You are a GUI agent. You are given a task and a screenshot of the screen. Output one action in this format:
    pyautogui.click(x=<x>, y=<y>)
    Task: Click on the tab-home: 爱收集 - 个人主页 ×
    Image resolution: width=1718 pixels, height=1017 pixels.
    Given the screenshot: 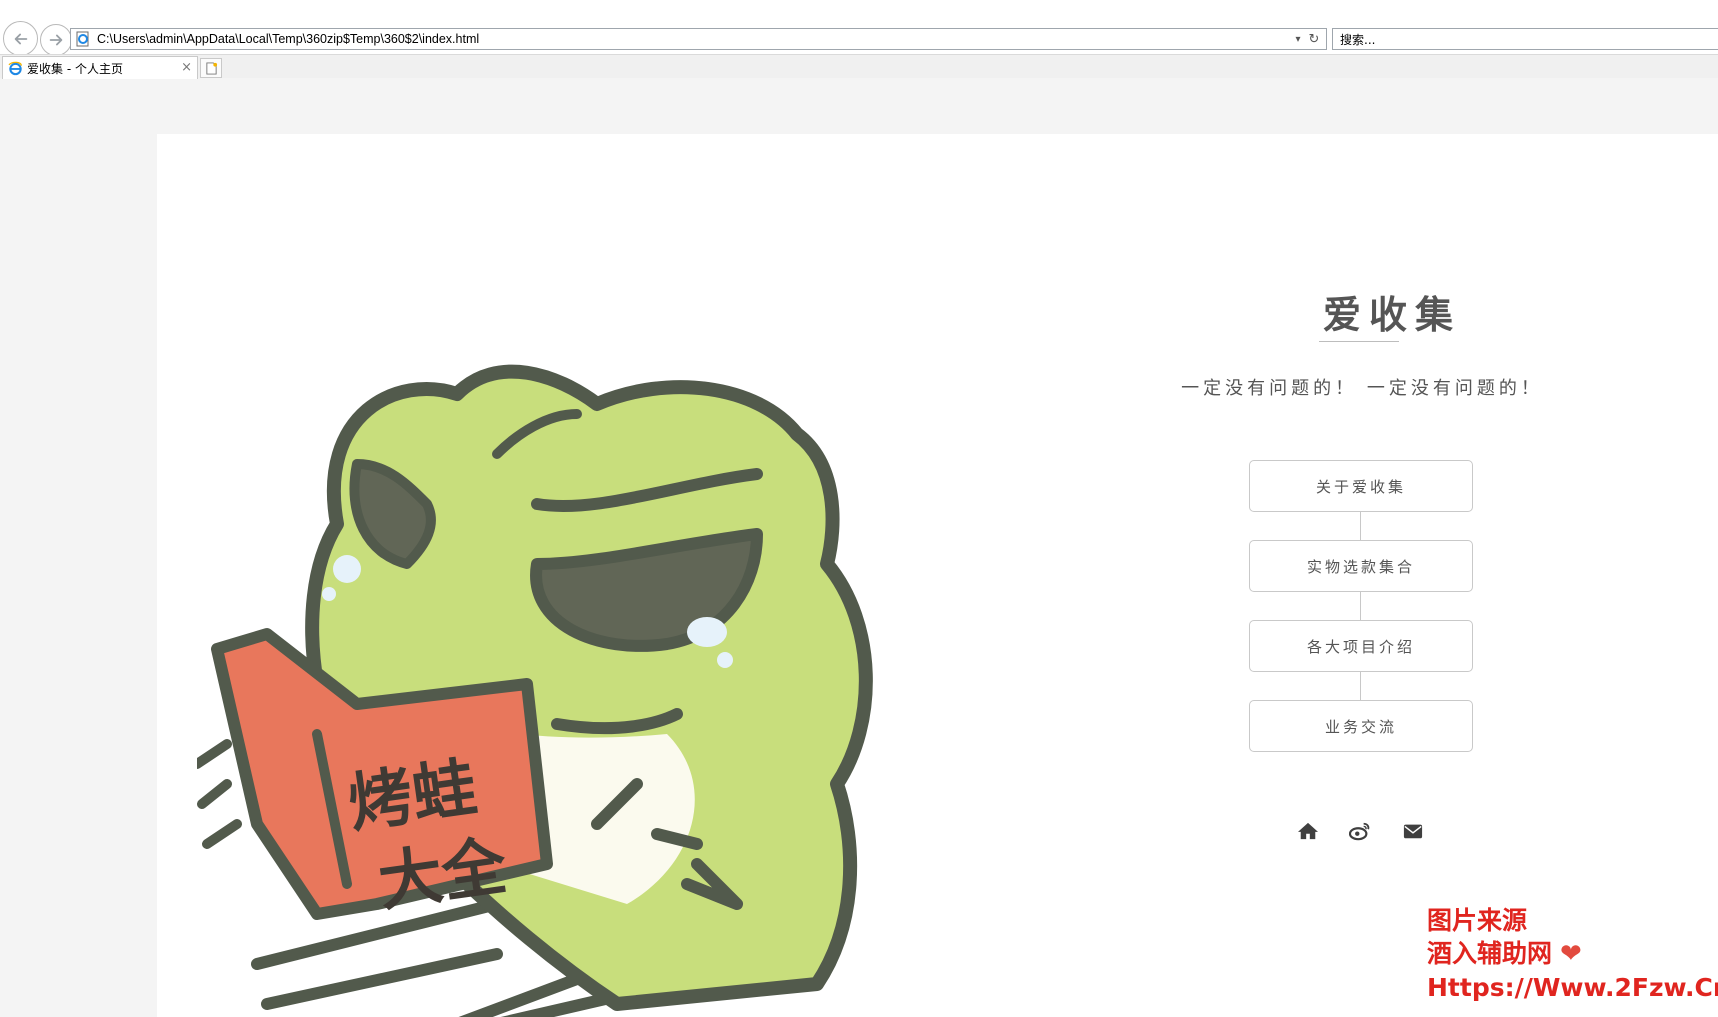 What is the action you would take?
    pyautogui.click(x=100, y=67)
    